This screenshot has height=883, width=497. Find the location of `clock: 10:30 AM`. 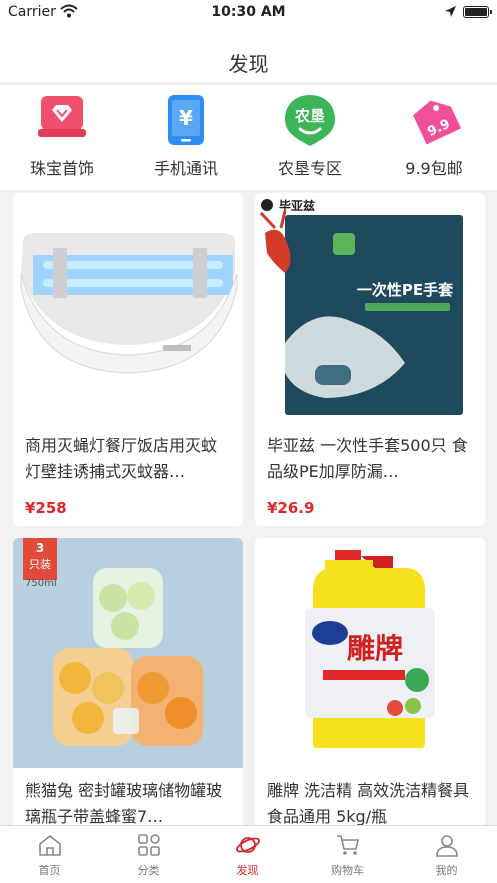

clock: 10:30 AM is located at coordinates (248, 12).